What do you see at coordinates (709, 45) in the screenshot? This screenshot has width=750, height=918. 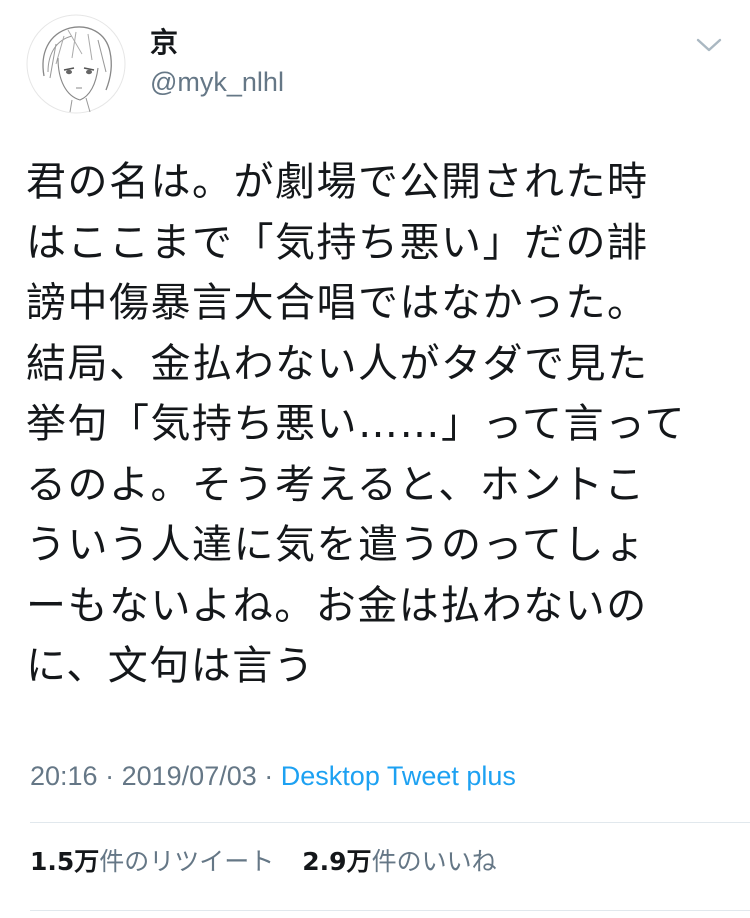 I see `chevron-down-icon` at bounding box center [709, 45].